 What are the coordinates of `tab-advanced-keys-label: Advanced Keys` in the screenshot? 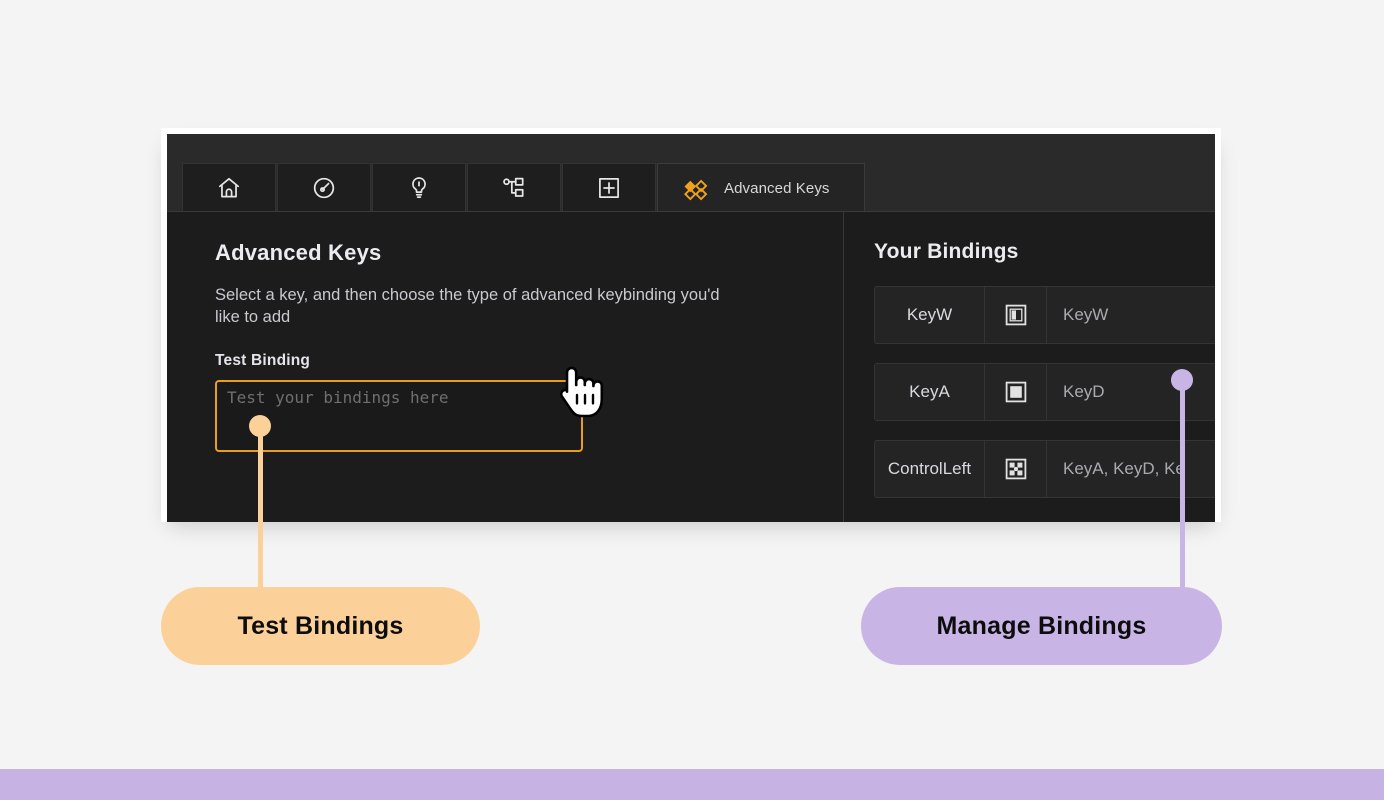 It's located at (777, 188).